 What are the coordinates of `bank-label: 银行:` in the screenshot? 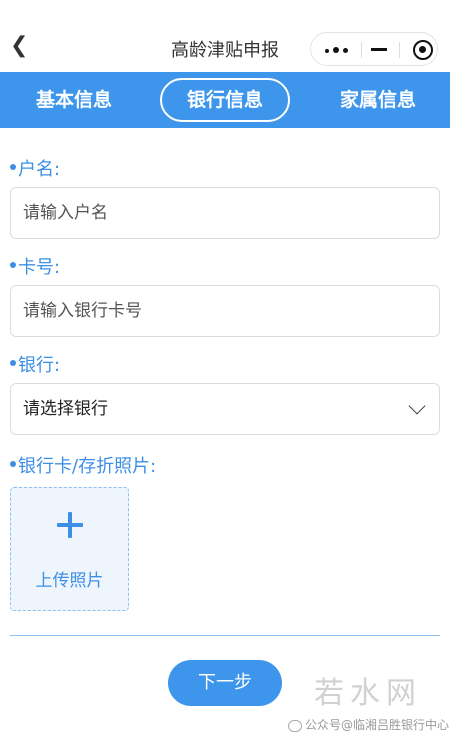 It's located at (35, 364).